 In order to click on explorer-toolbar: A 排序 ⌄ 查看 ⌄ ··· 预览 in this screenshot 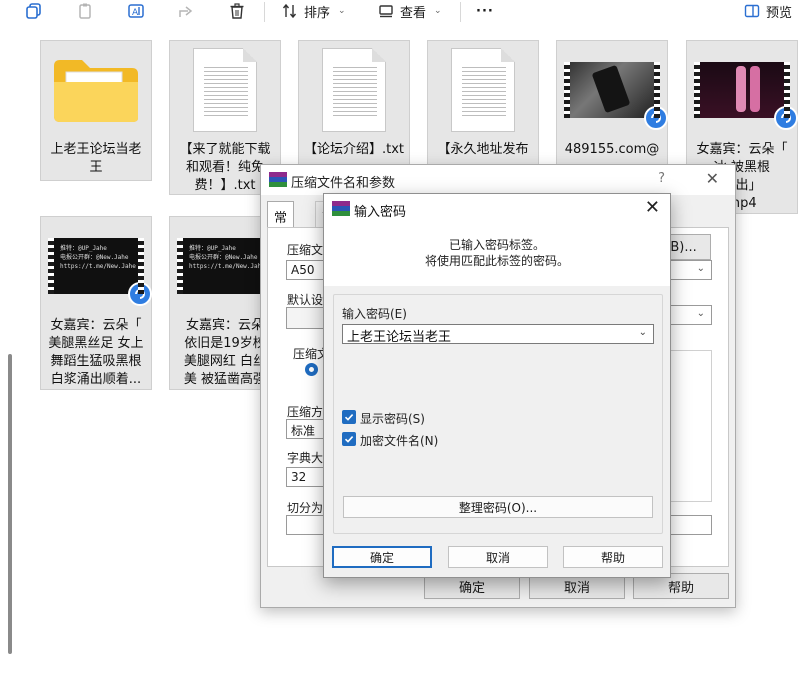, I will do `click(400, 12)`.